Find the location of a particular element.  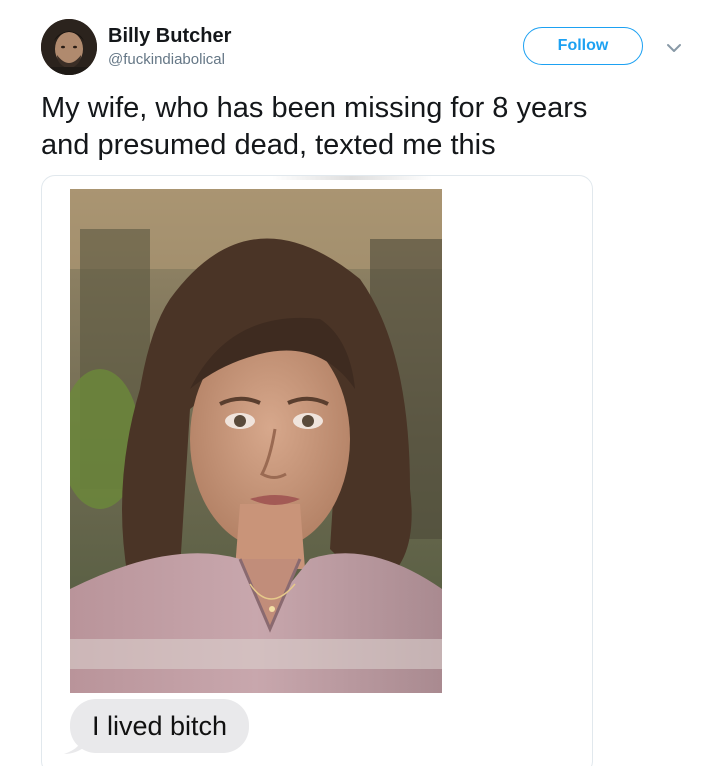

message-bubble: I lived bitch is located at coordinates (160, 726).